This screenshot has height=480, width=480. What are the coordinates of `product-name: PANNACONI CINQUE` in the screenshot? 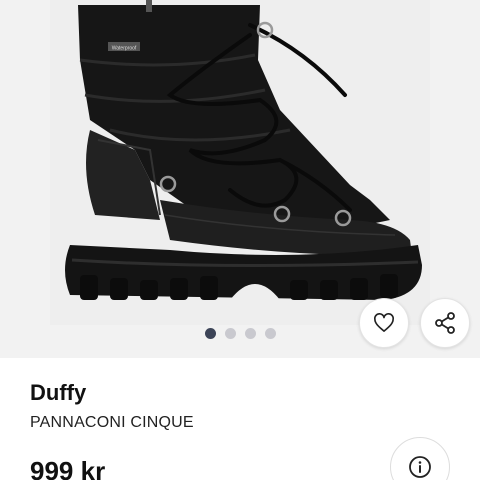 It's located at (112, 422).